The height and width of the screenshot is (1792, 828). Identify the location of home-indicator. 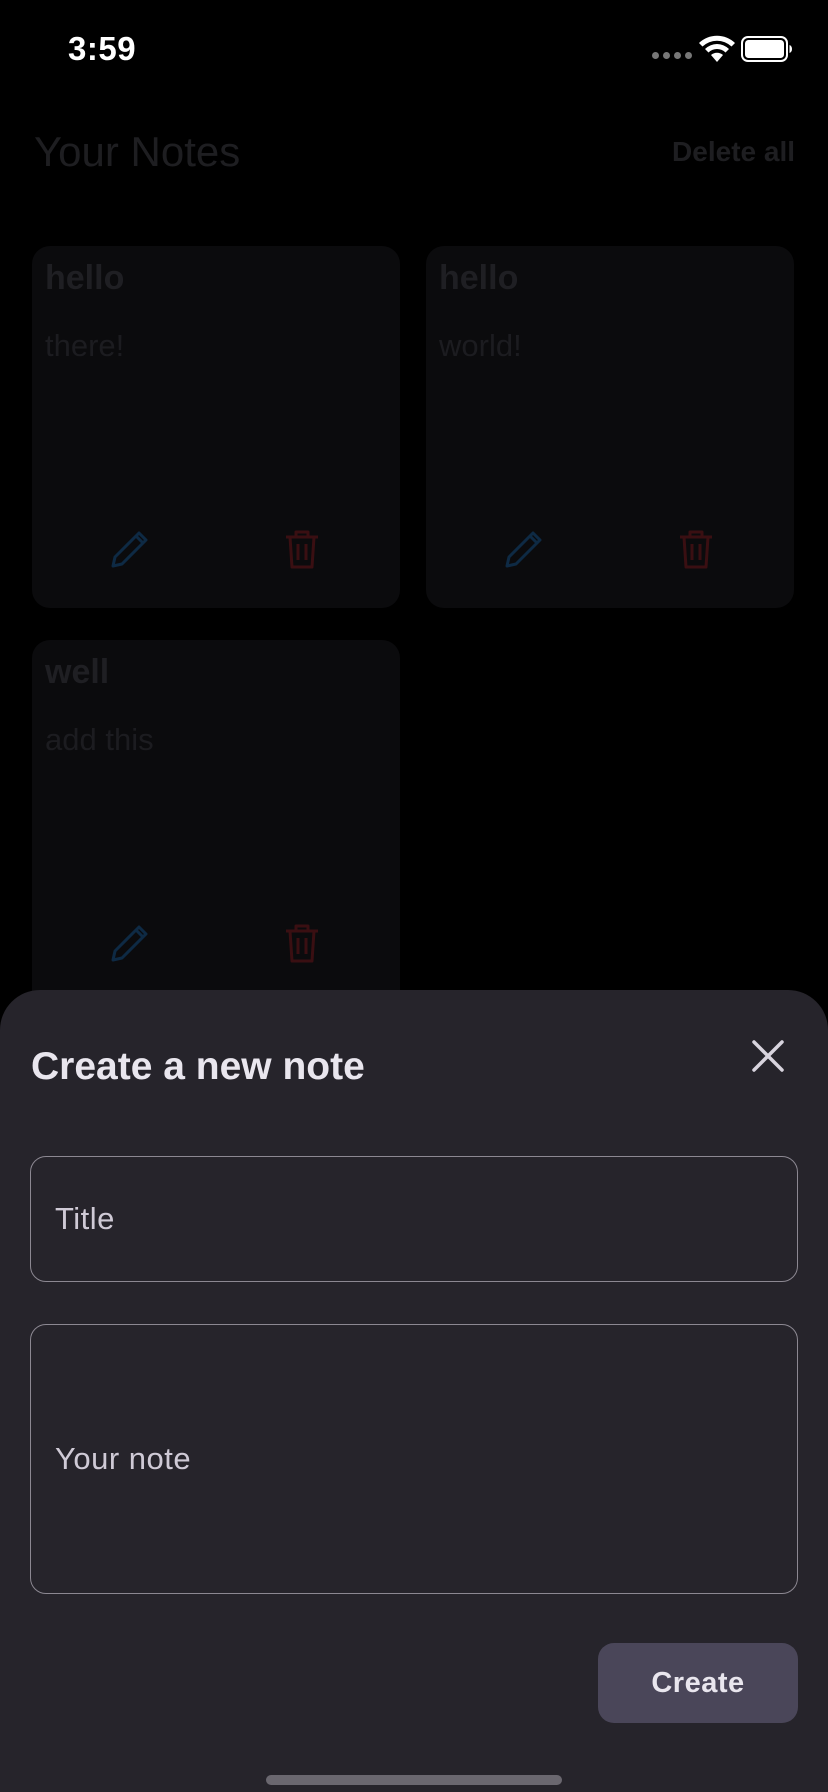
(414, 1780).